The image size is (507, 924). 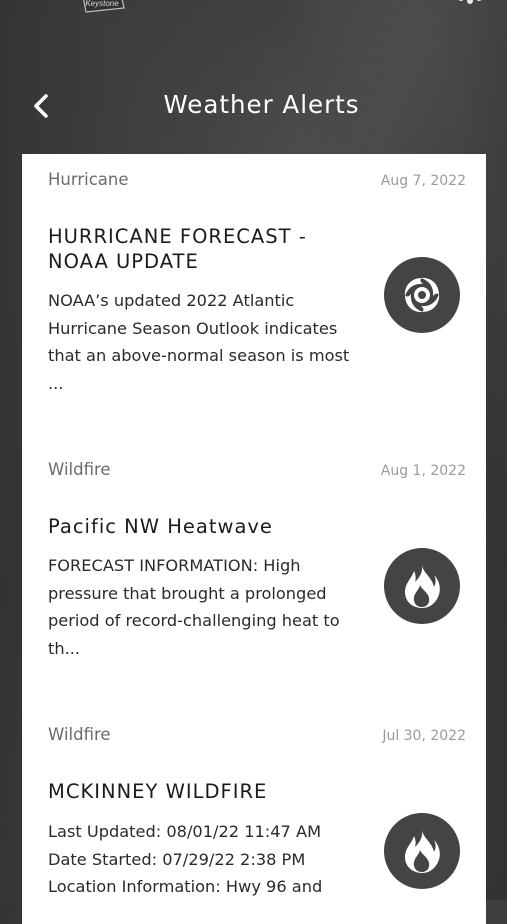 What do you see at coordinates (102, 4) in the screenshot?
I see `logo-text: Keystone` at bounding box center [102, 4].